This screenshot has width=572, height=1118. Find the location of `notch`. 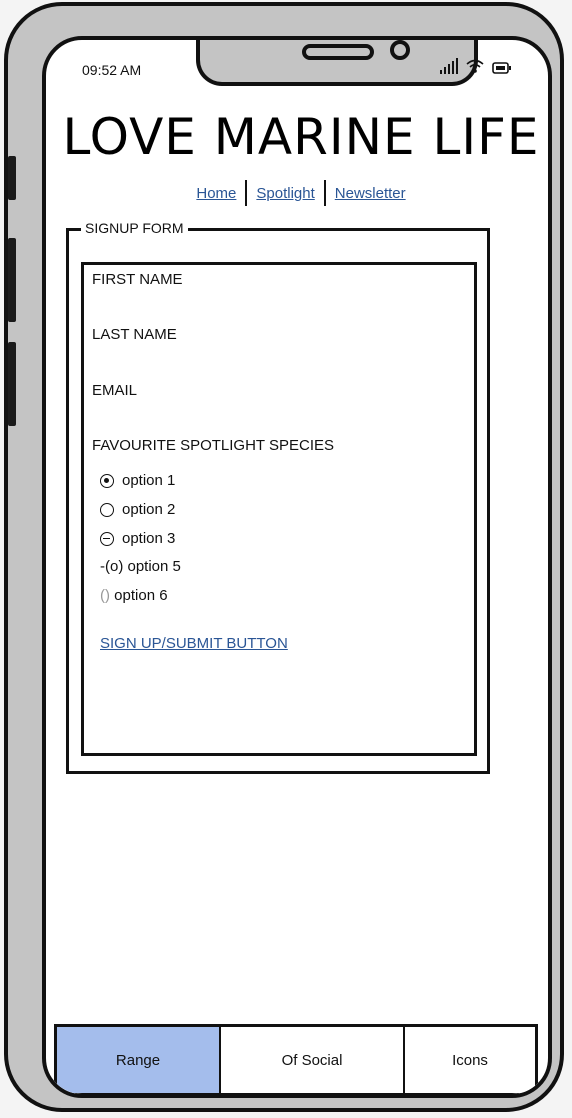

notch is located at coordinates (337, 63).